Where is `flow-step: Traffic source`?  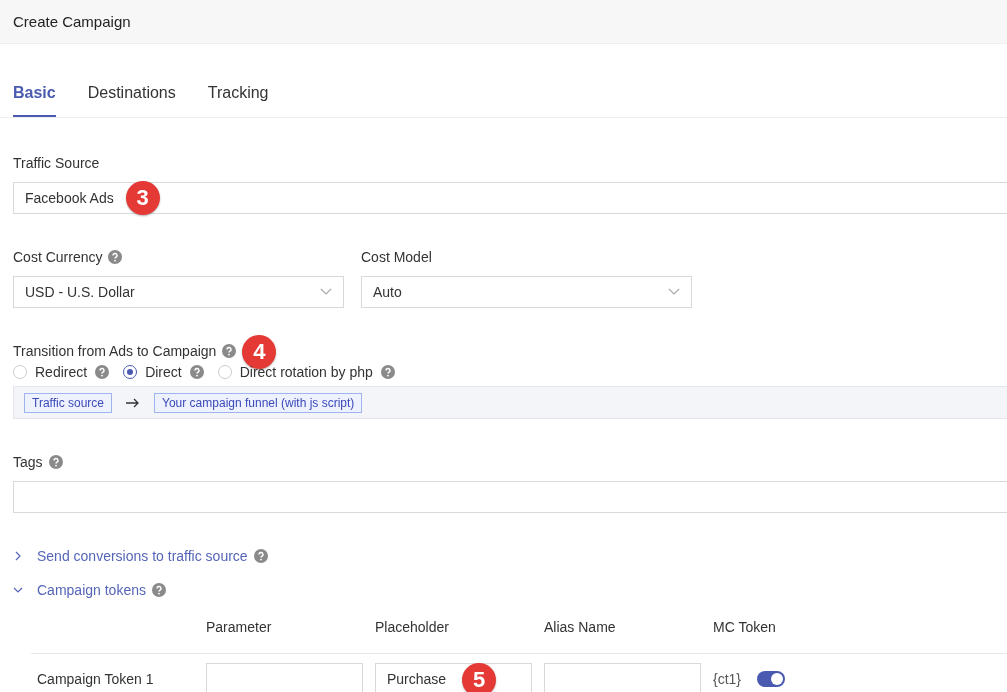 flow-step: Traffic source is located at coordinates (68, 402).